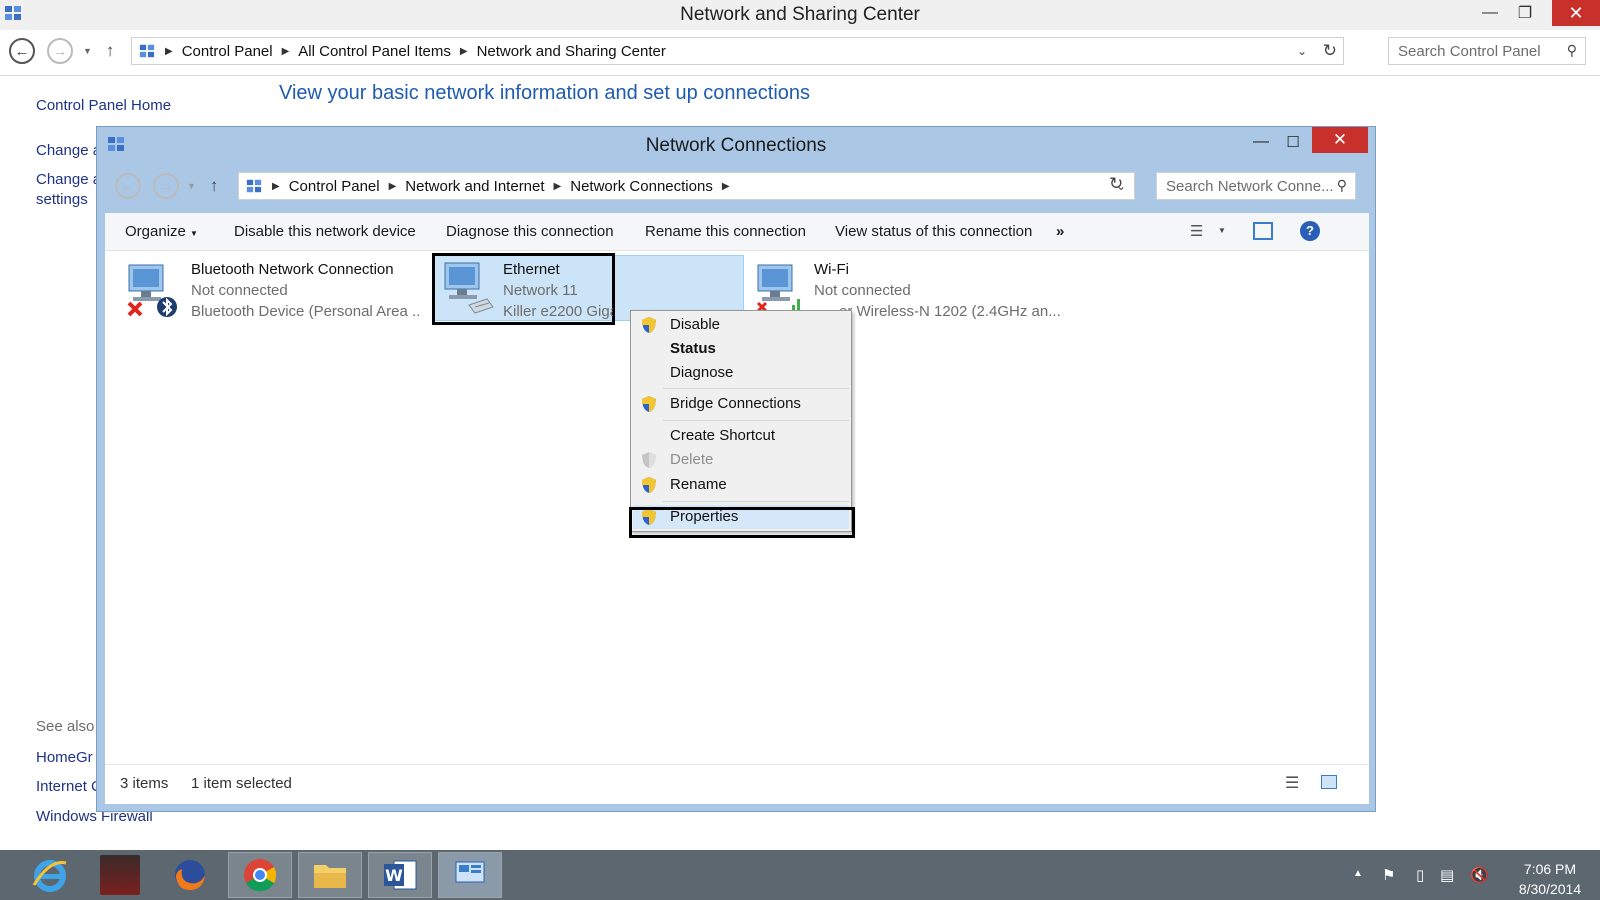  I want to click on internet-explorer-icon, so click(49, 876).